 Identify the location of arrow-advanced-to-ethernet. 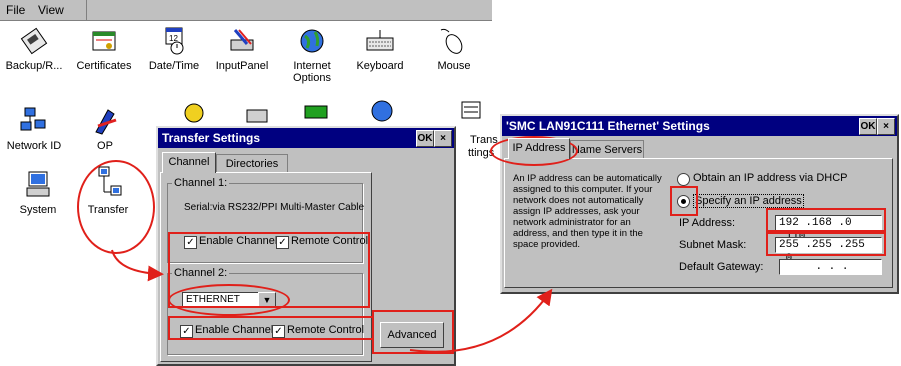
(481, 320).